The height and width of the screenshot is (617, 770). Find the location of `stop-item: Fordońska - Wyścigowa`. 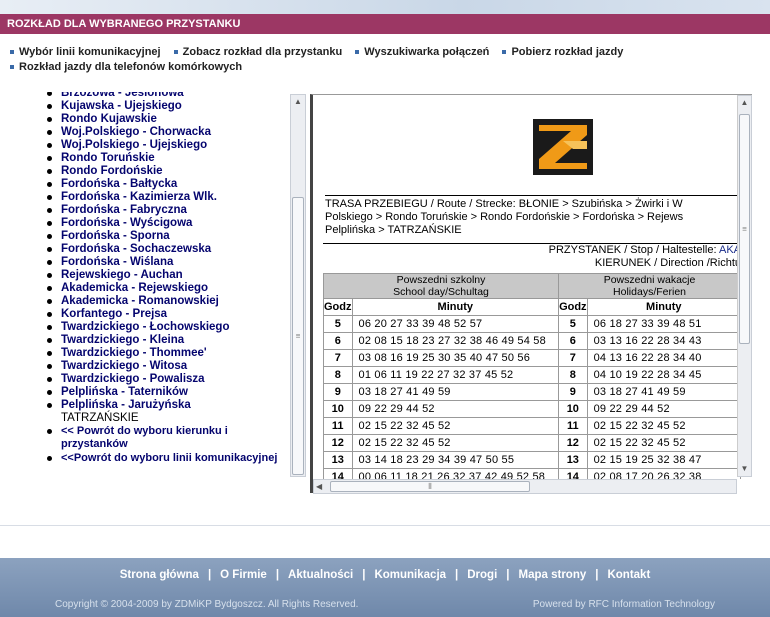

stop-item: Fordońska - Wyścigowa is located at coordinates (164, 223).